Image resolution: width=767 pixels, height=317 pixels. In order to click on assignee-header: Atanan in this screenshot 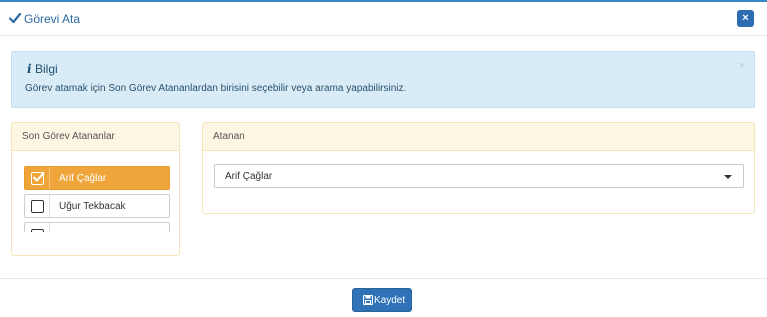, I will do `click(478, 137)`.